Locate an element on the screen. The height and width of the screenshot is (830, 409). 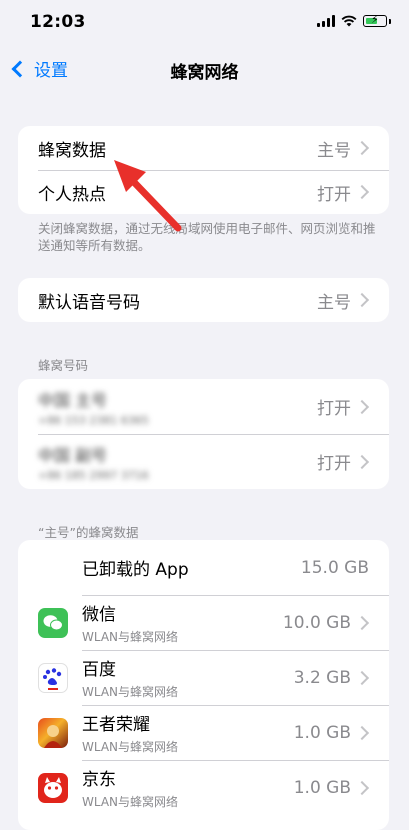
app-name: 京东 is located at coordinates (99, 780).